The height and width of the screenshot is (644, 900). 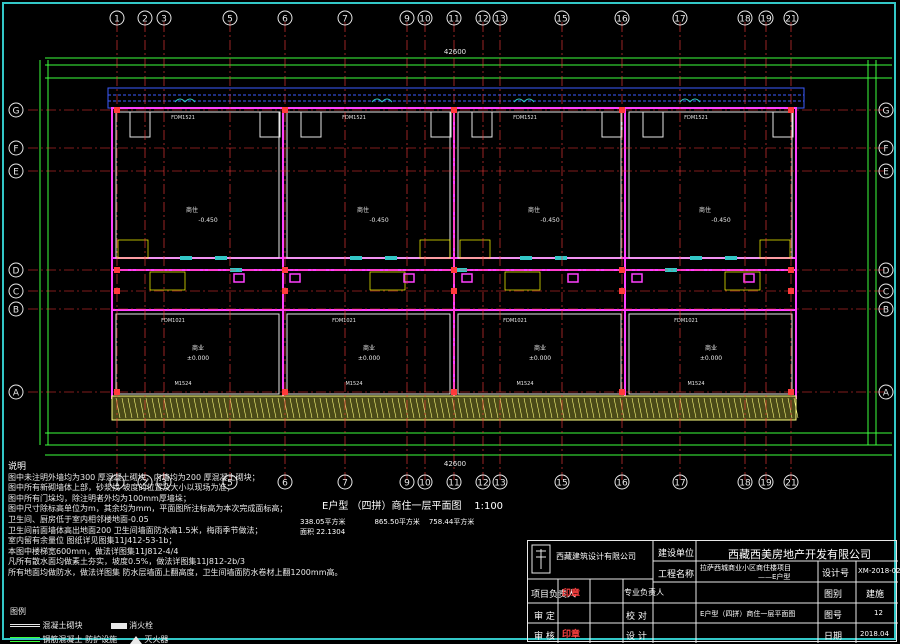 What do you see at coordinates (156, 639) in the screenshot?
I see `legend-item: 灭火器` at bounding box center [156, 639].